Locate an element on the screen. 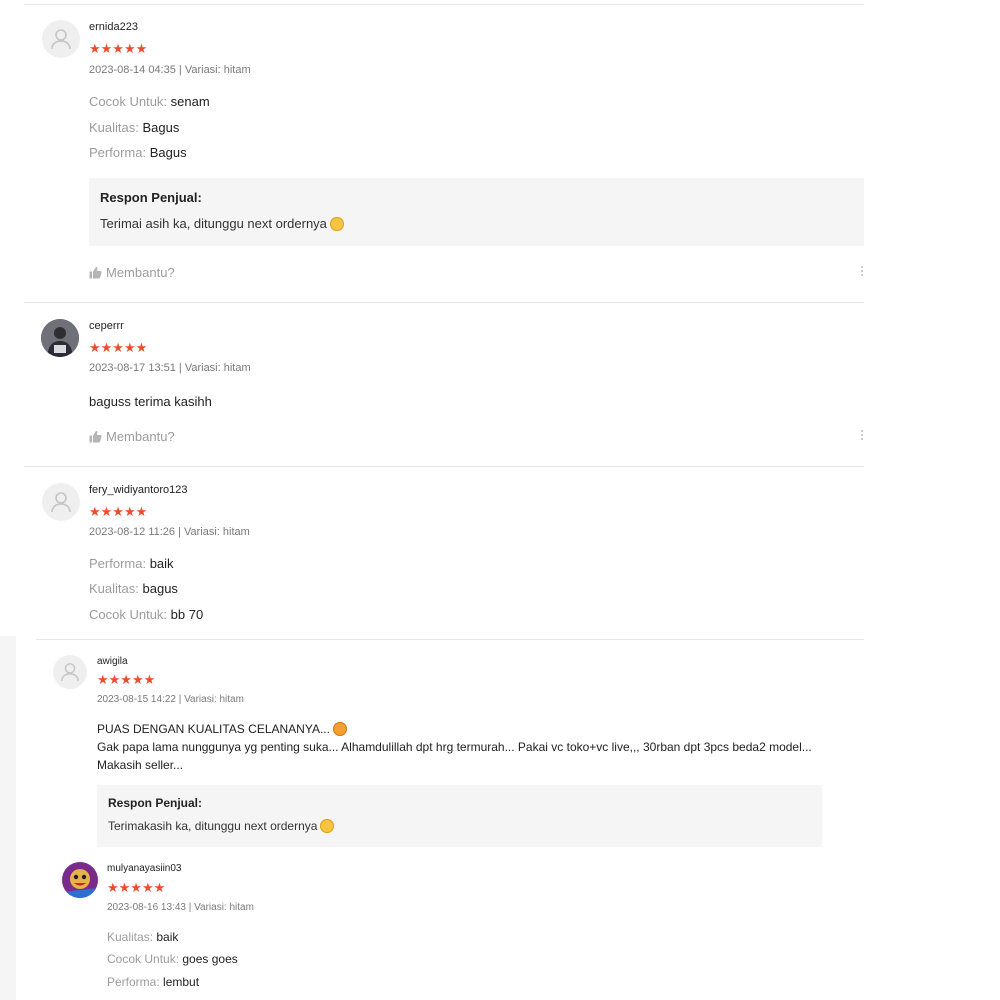  attribute-value: goes goes is located at coordinates (210, 959).